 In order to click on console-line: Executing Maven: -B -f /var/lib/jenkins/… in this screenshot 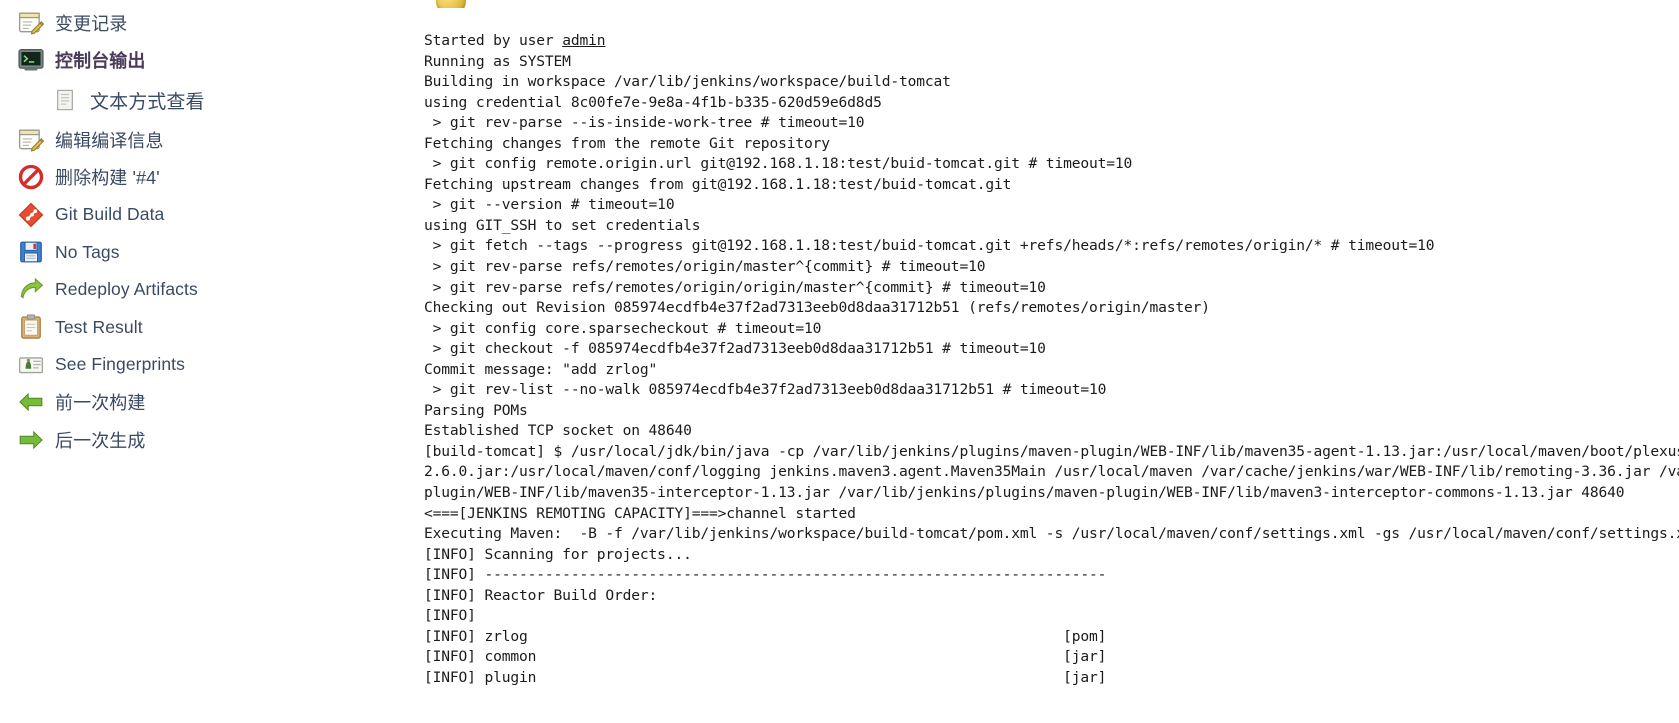, I will do `click(1051, 534)`.